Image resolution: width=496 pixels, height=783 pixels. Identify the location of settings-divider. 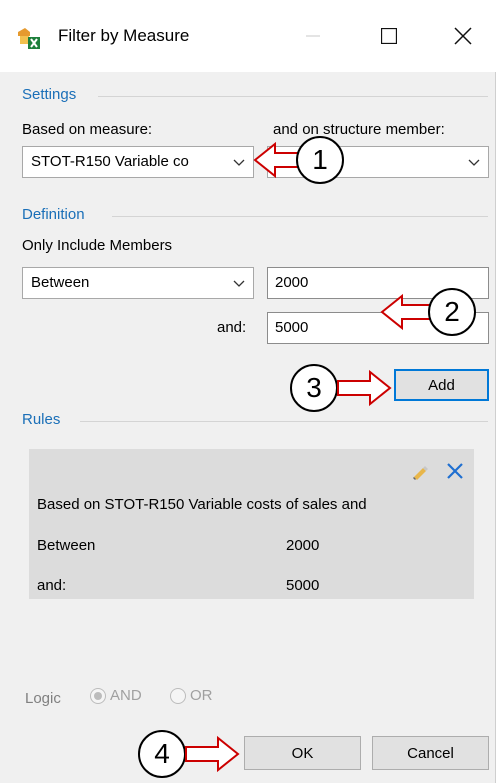
(293, 96).